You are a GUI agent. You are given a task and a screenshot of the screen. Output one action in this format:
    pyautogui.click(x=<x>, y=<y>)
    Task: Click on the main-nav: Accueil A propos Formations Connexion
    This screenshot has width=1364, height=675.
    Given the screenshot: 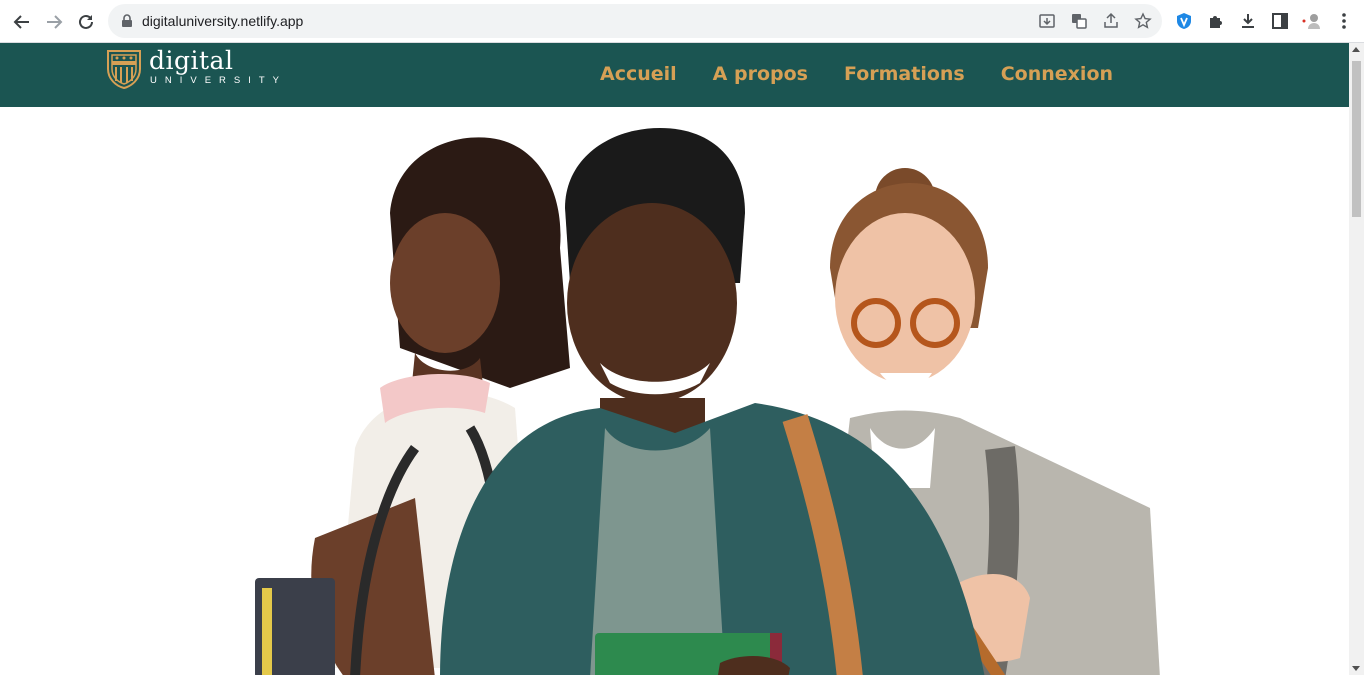 What is the action you would take?
    pyautogui.click(x=874, y=74)
    